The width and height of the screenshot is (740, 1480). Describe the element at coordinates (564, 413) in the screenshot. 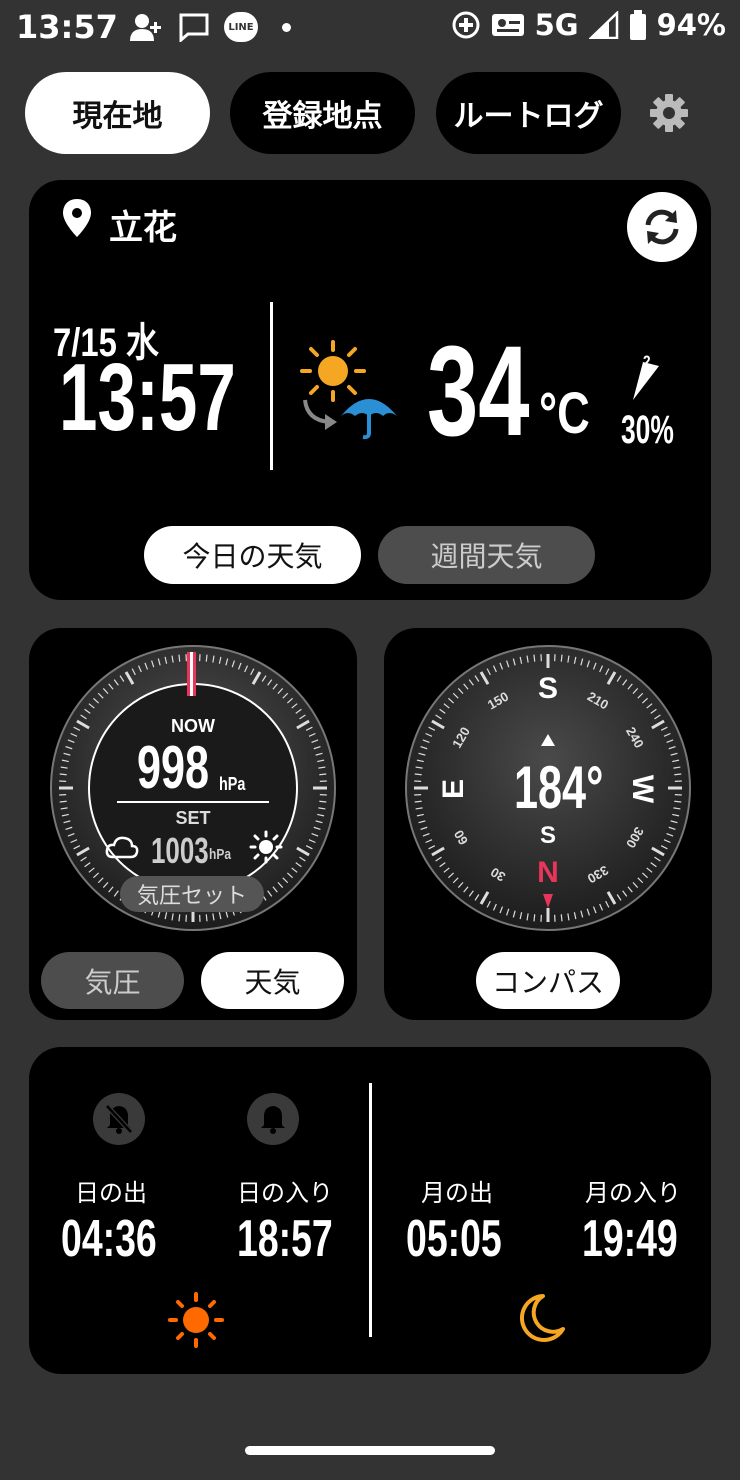

I see `temperature-unit: °C` at that location.